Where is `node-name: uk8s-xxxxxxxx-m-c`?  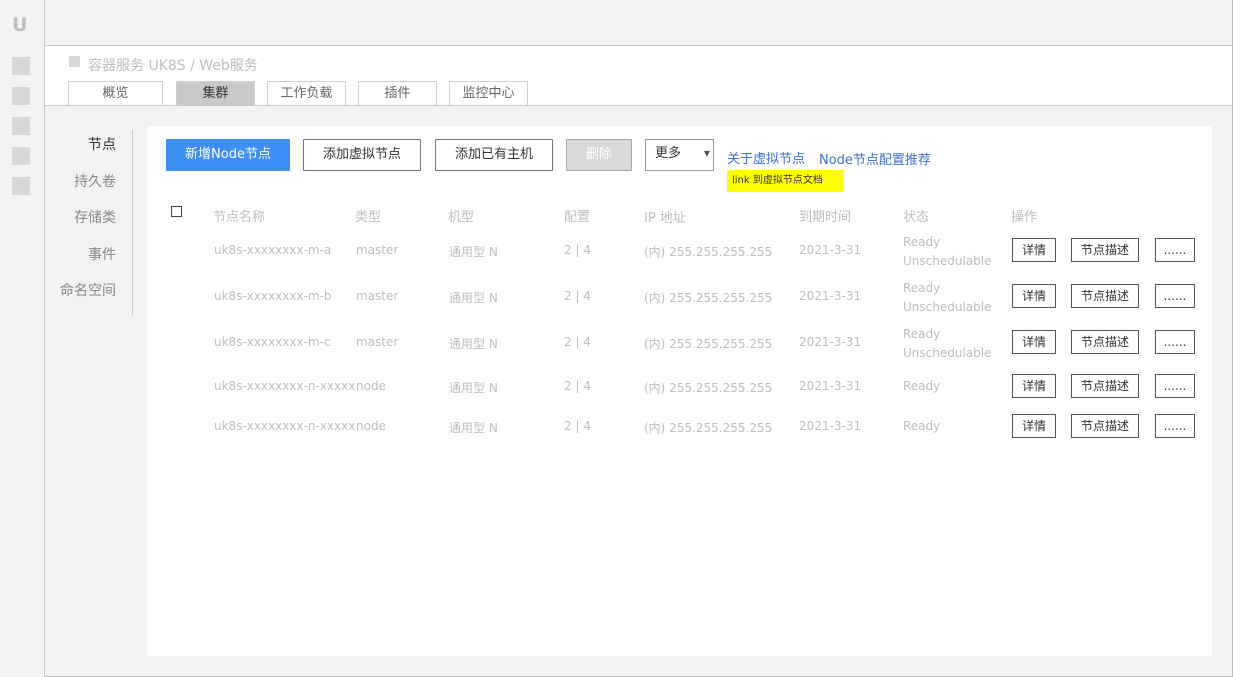
node-name: uk8s-xxxxxxxx-m-c is located at coordinates (272, 342).